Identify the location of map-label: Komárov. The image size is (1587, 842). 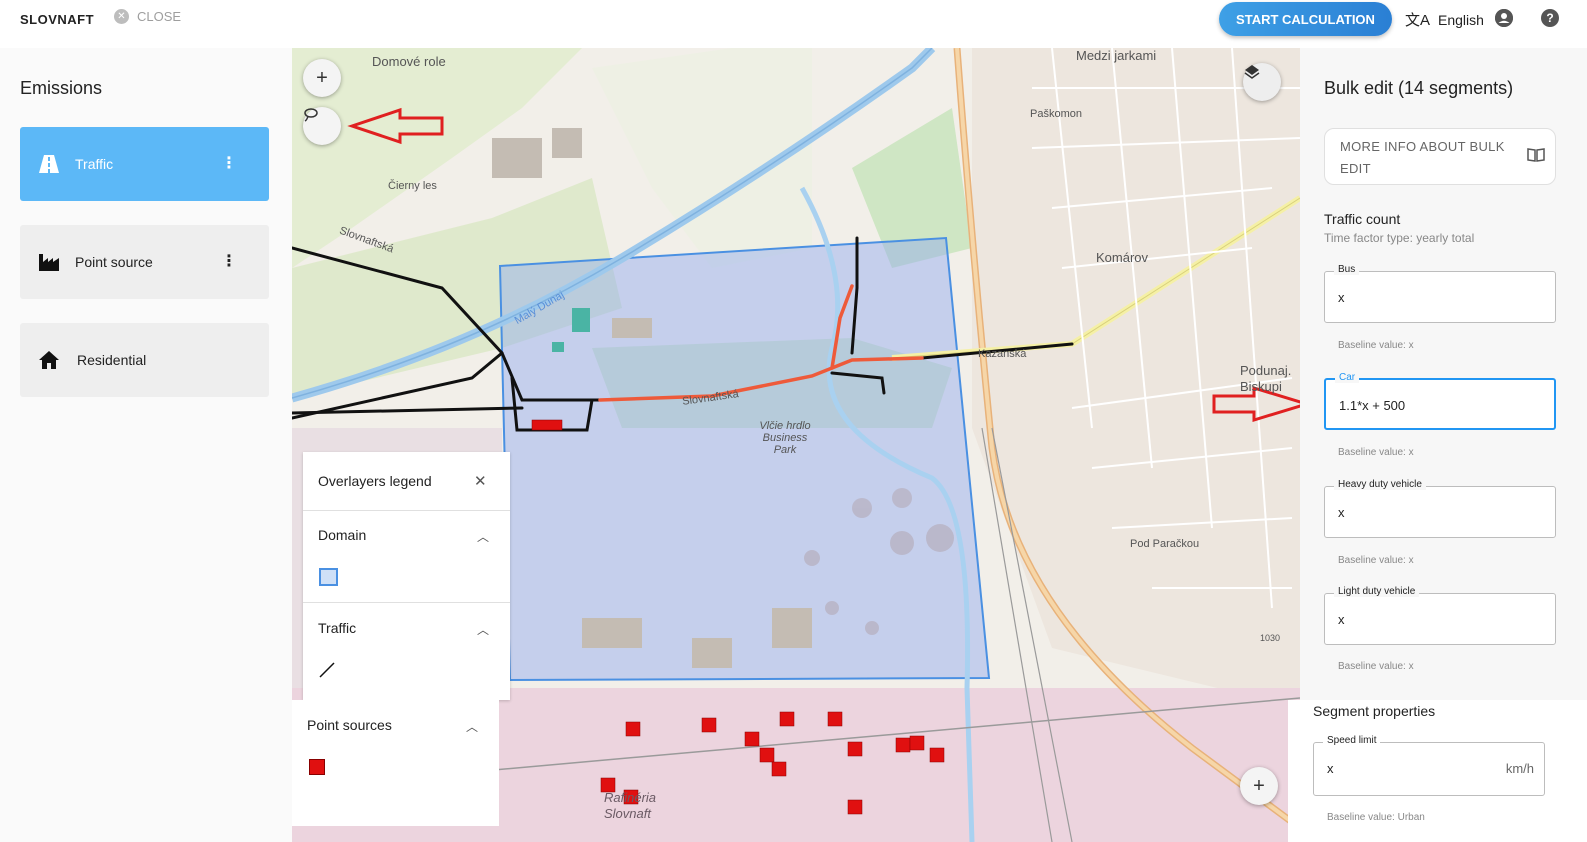
(1122, 257).